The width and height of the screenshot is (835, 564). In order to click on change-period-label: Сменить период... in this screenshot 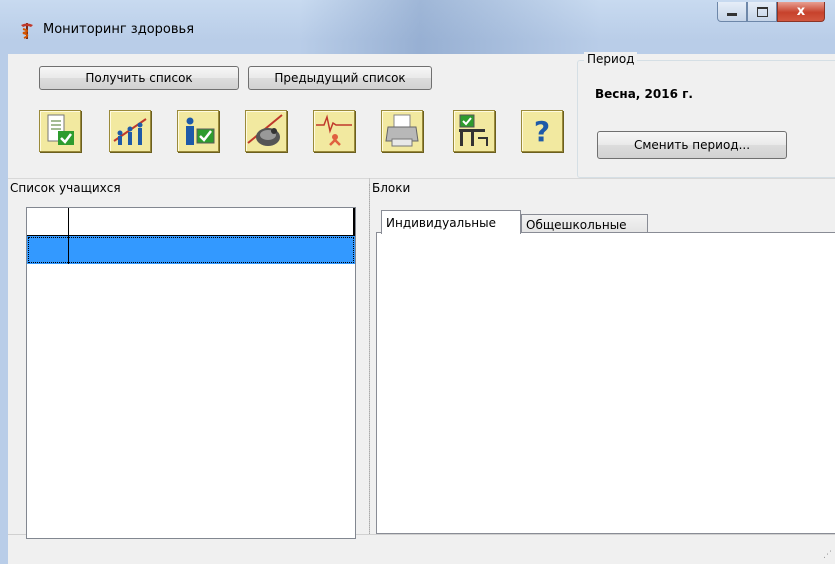, I will do `click(692, 145)`.